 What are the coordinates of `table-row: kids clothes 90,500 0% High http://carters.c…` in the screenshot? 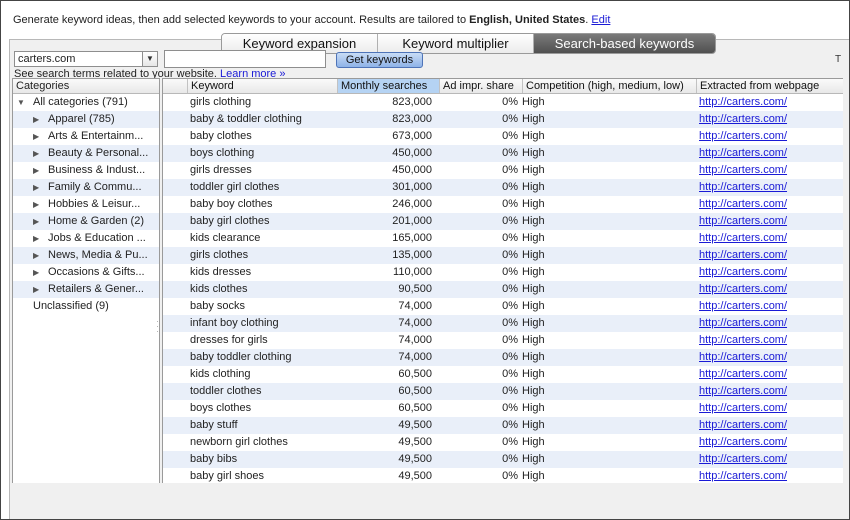 It's located at (503, 289).